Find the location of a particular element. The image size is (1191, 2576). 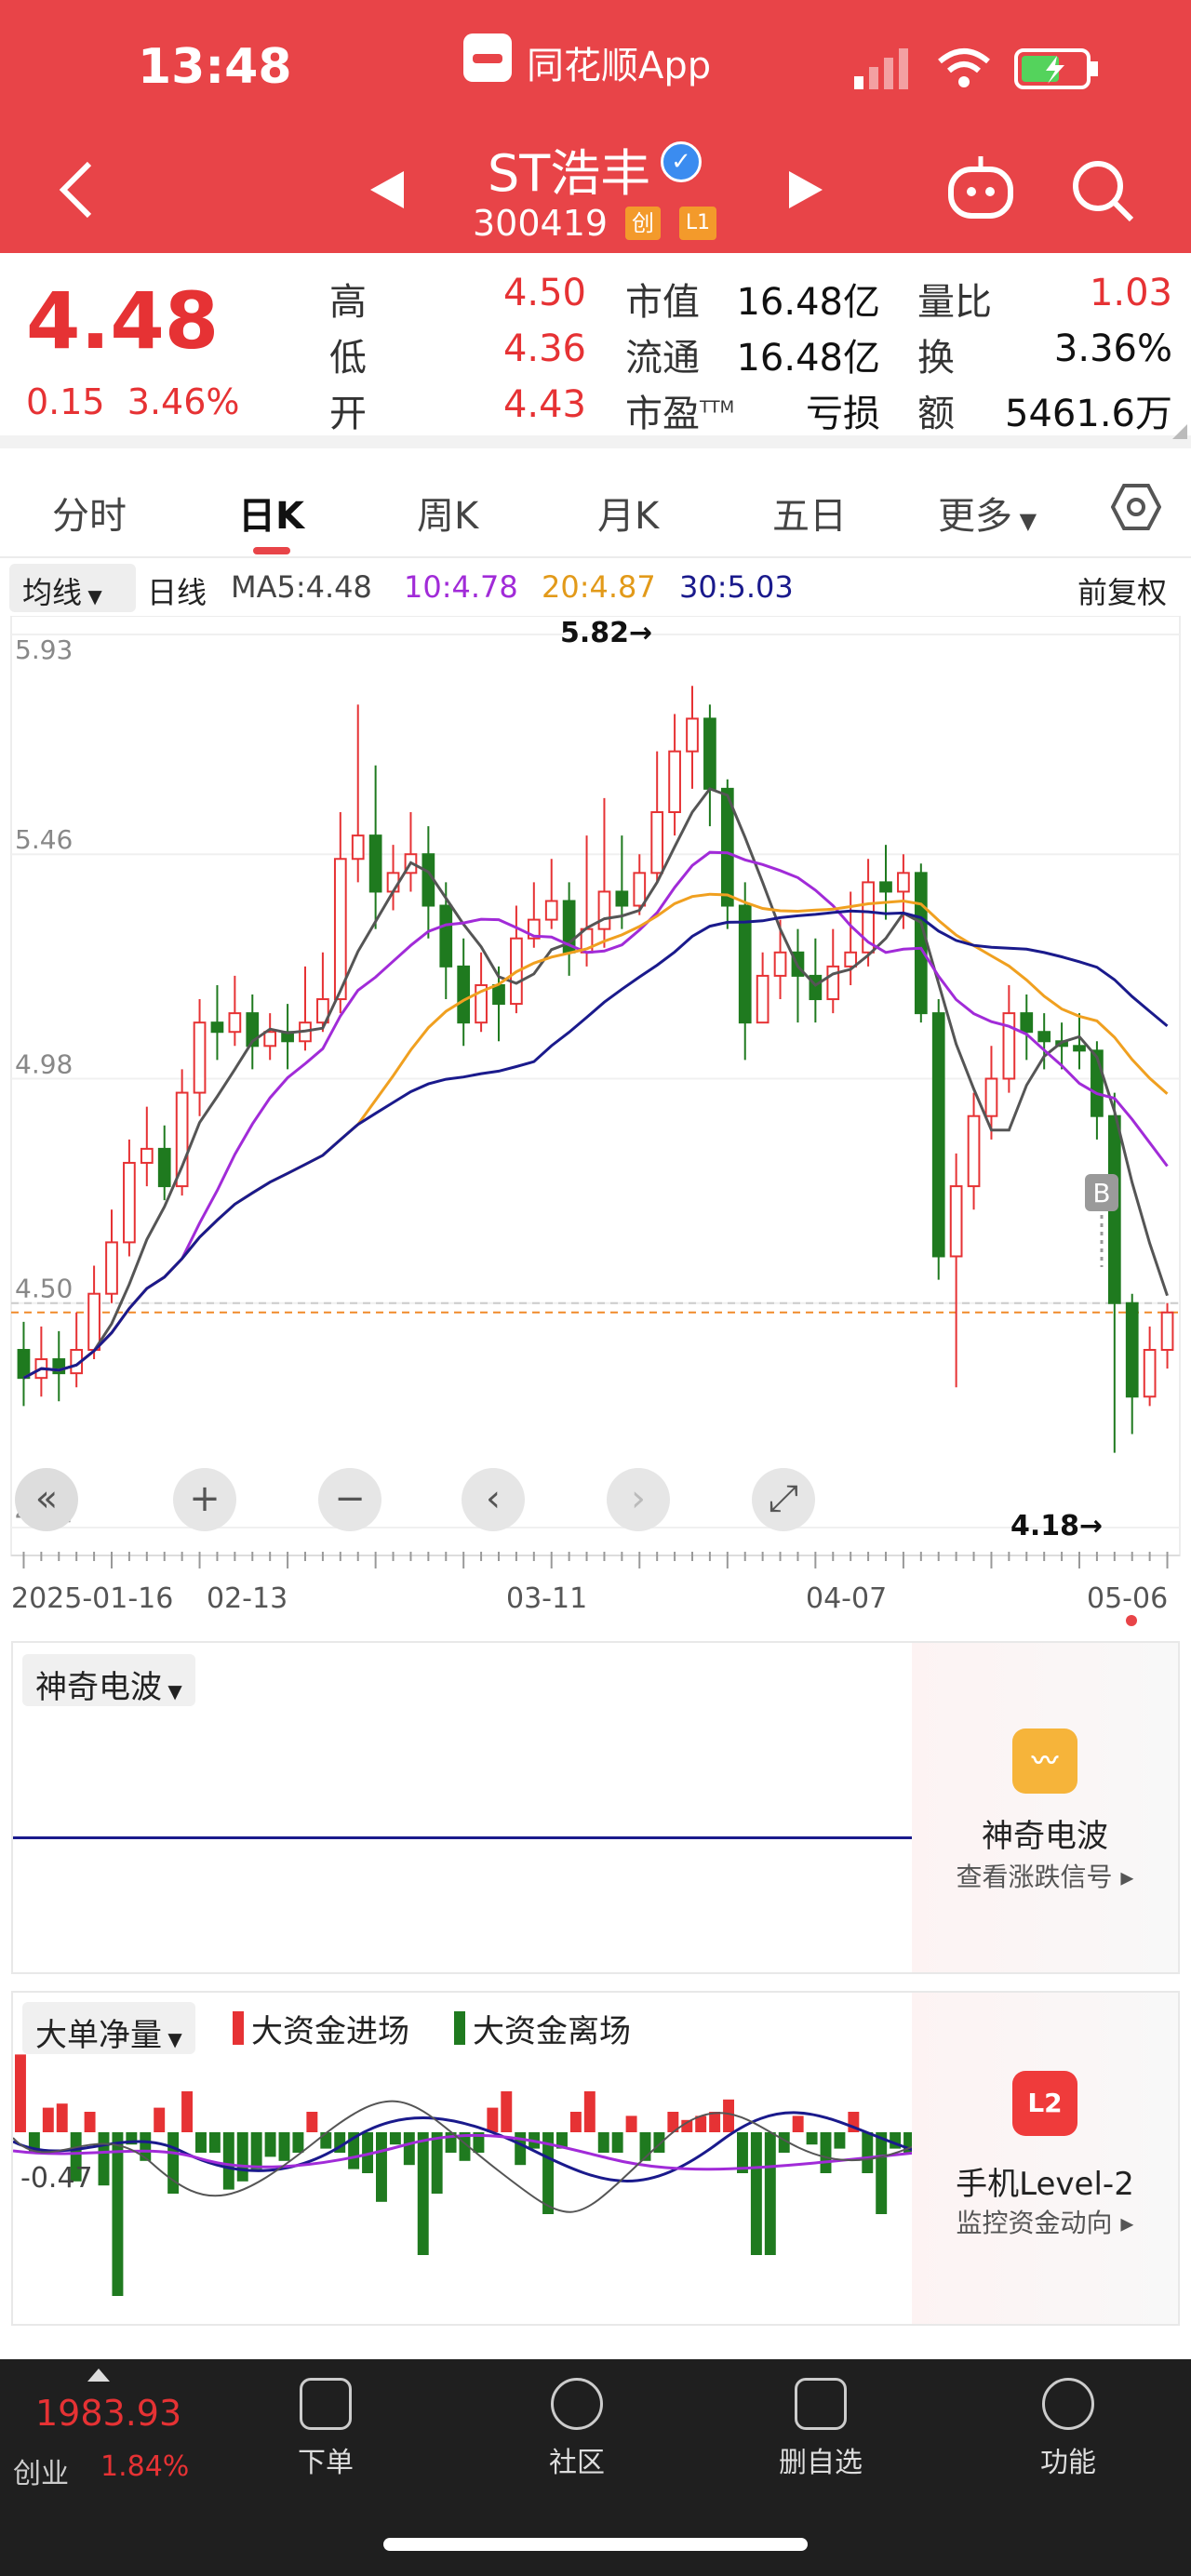

magic-wave-select: 神奇电波 ▼ is located at coordinates (108, 1680).